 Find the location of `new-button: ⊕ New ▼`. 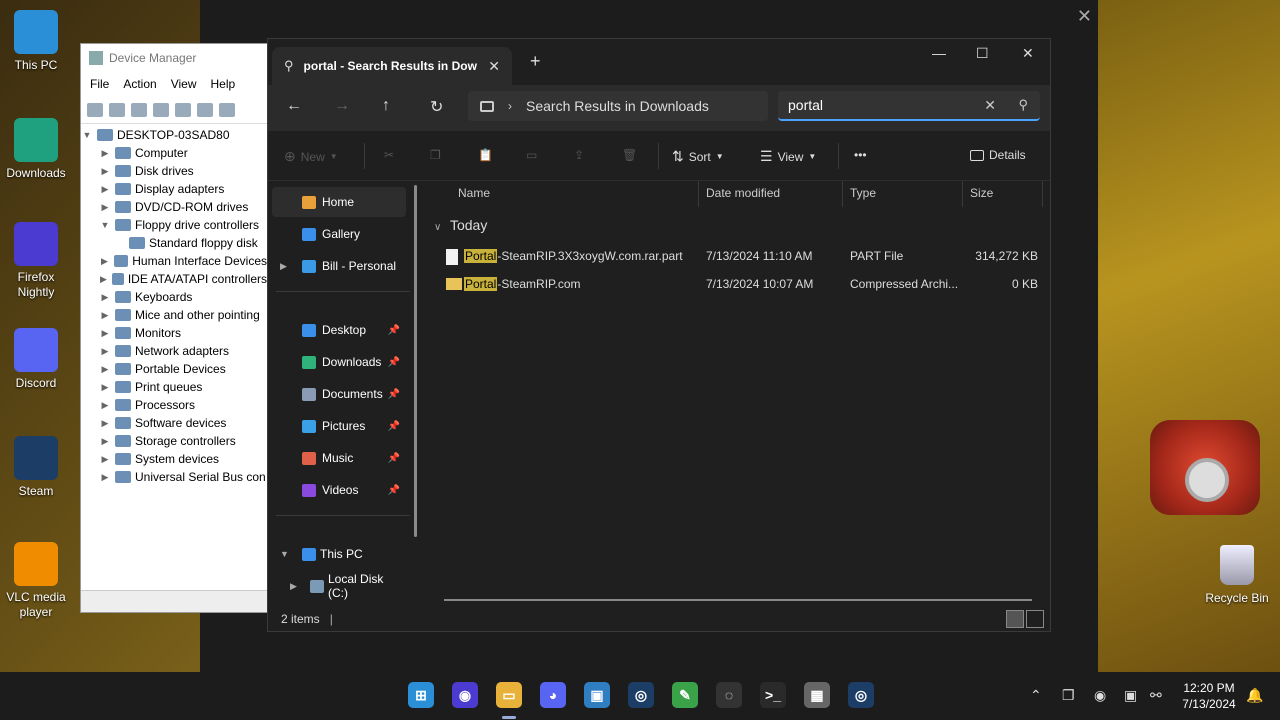

new-button: ⊕ New ▼ is located at coordinates (311, 156).